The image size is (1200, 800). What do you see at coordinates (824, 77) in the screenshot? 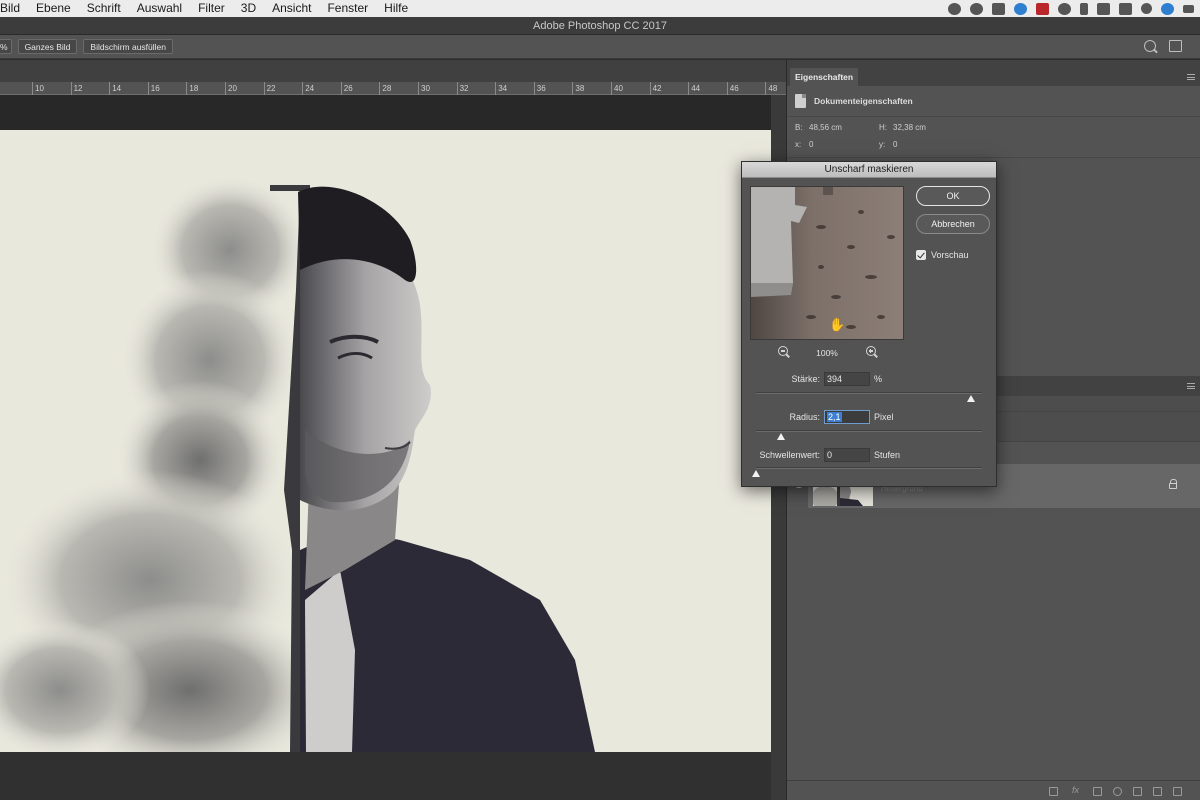
I see `tab-properties: Eigenschaften` at bounding box center [824, 77].